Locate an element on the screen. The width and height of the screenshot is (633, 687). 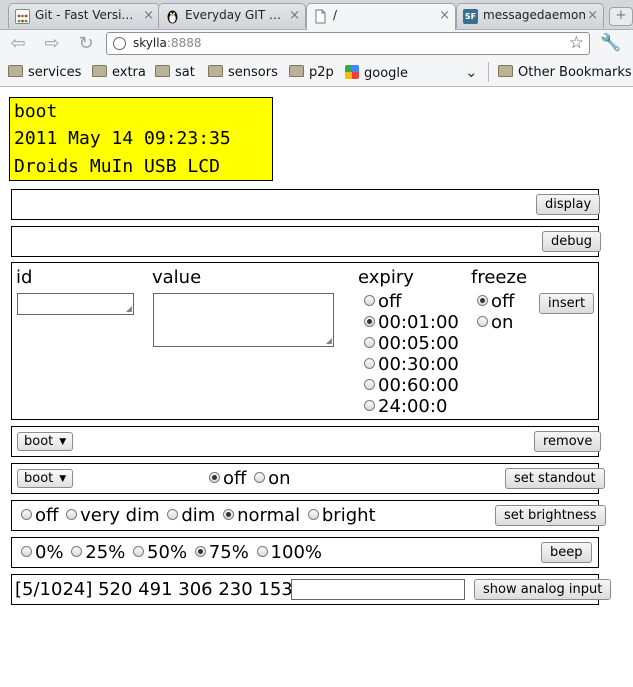
brightness-option-very-dim: very dim is located at coordinates (113, 515).